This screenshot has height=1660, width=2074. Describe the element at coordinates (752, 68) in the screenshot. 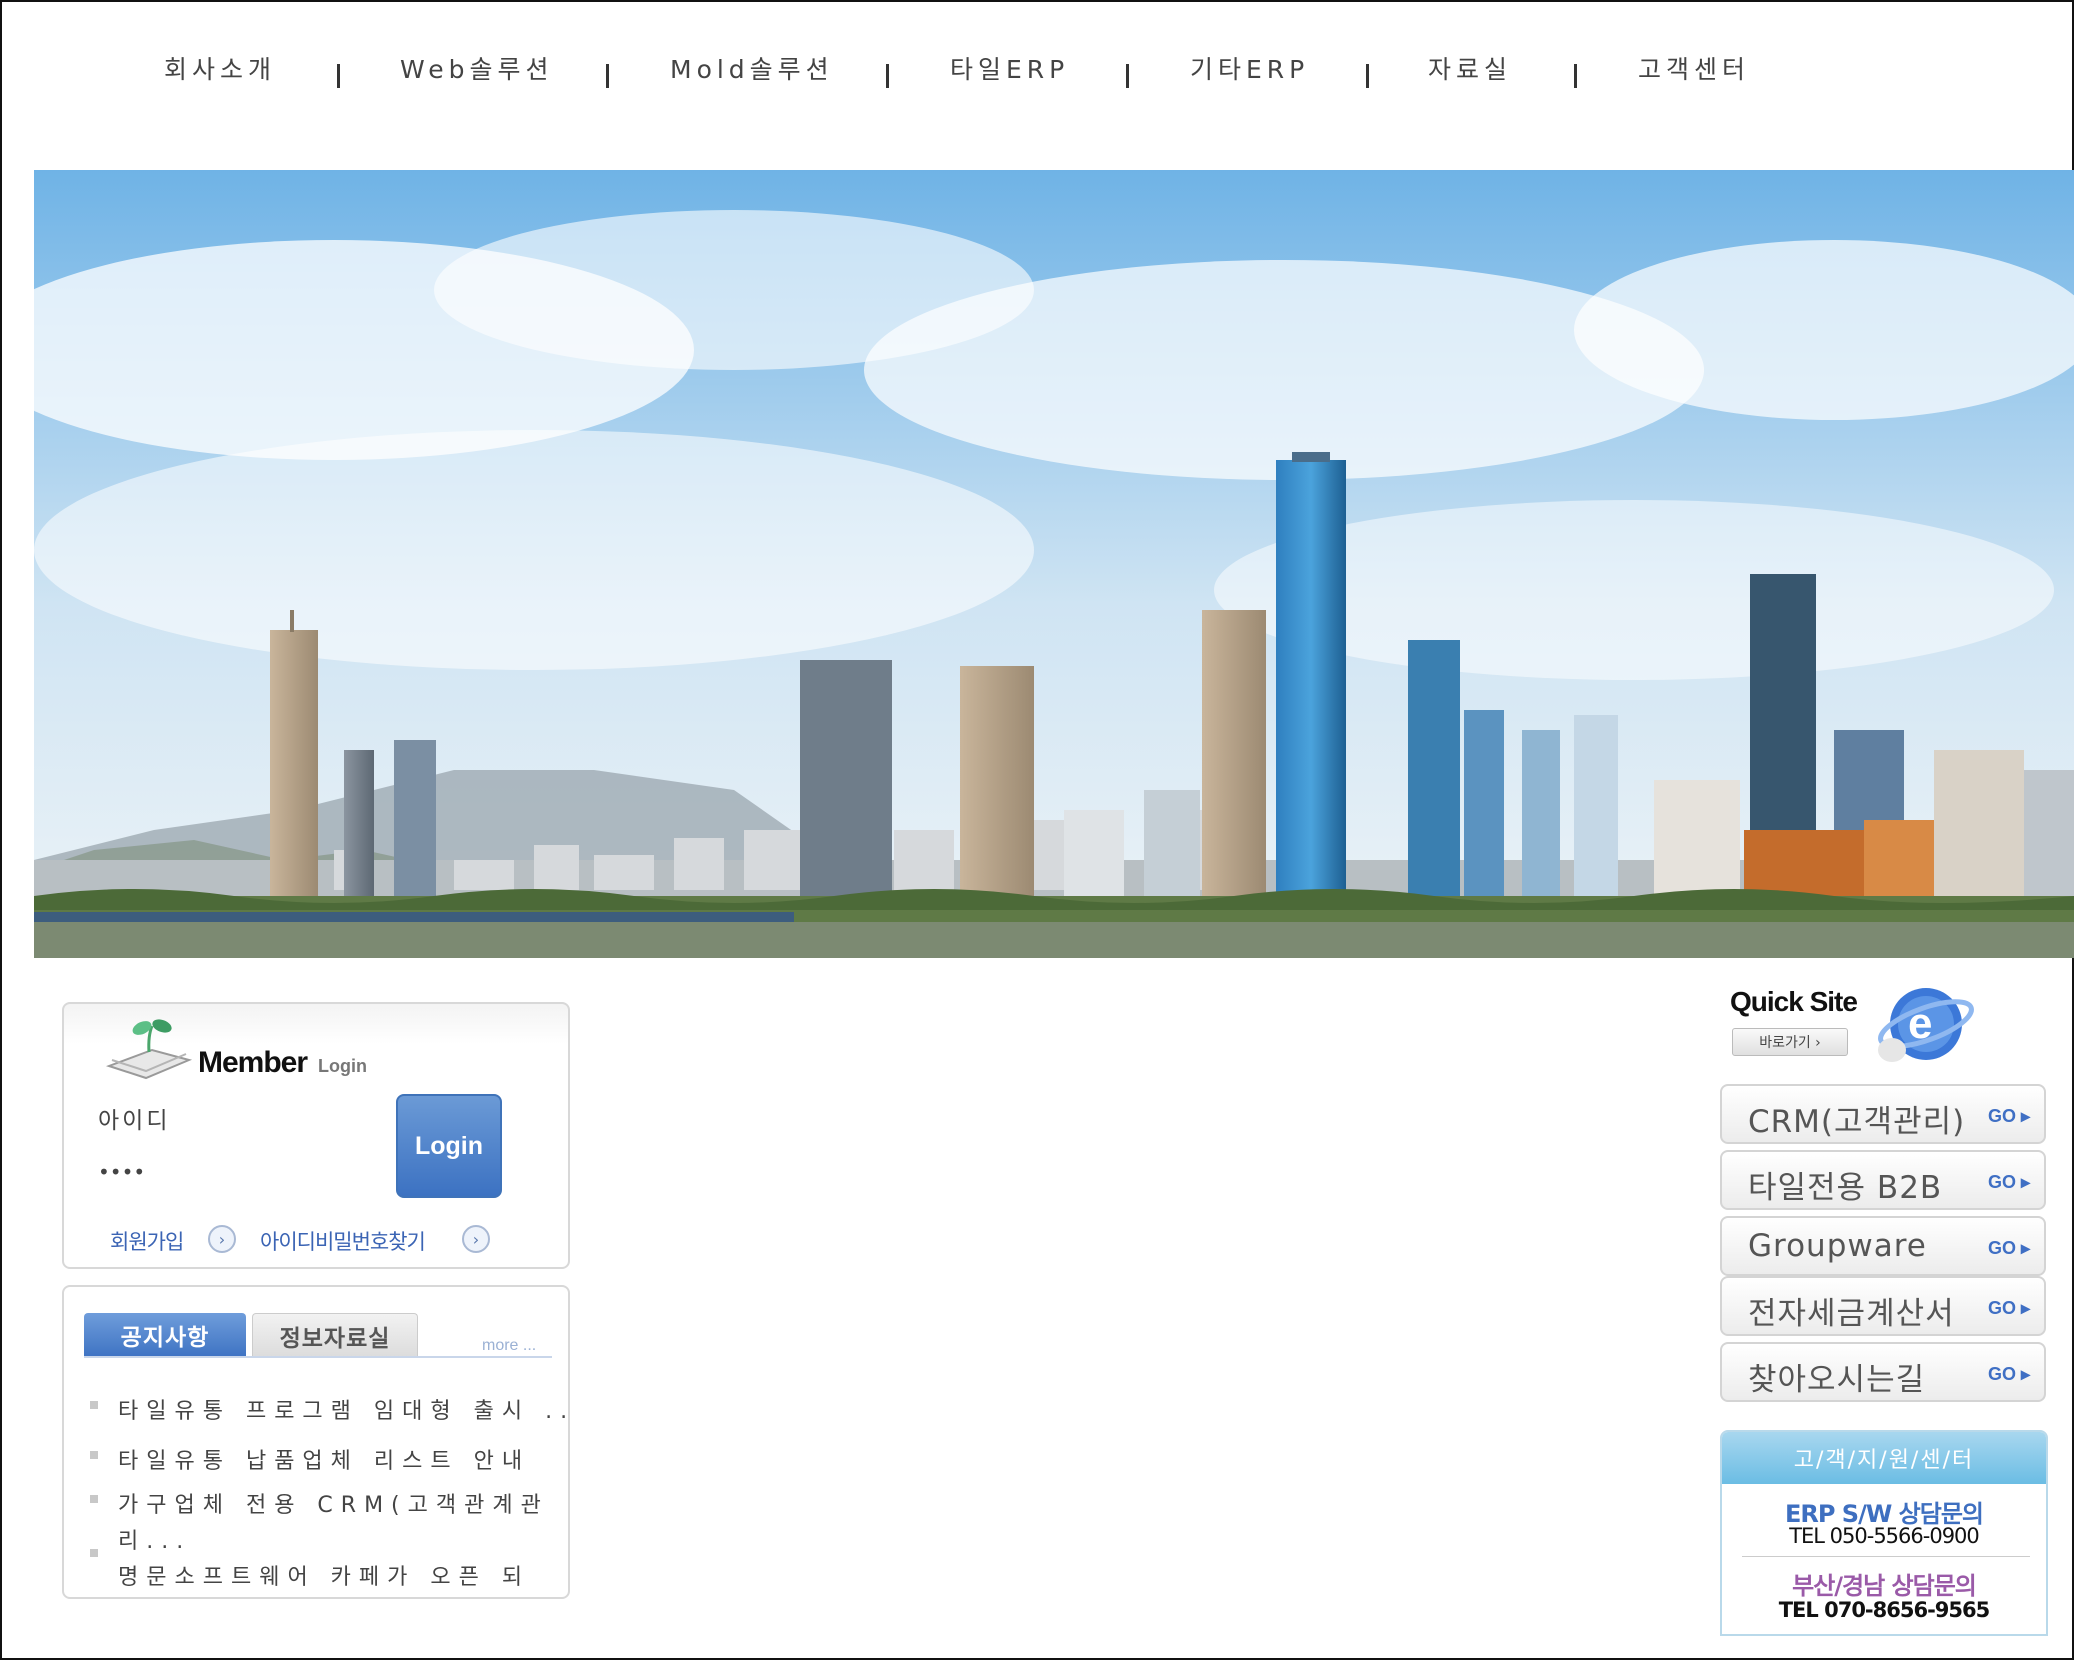

I see `nav-item-mold-solution: Mold솔루션` at that location.